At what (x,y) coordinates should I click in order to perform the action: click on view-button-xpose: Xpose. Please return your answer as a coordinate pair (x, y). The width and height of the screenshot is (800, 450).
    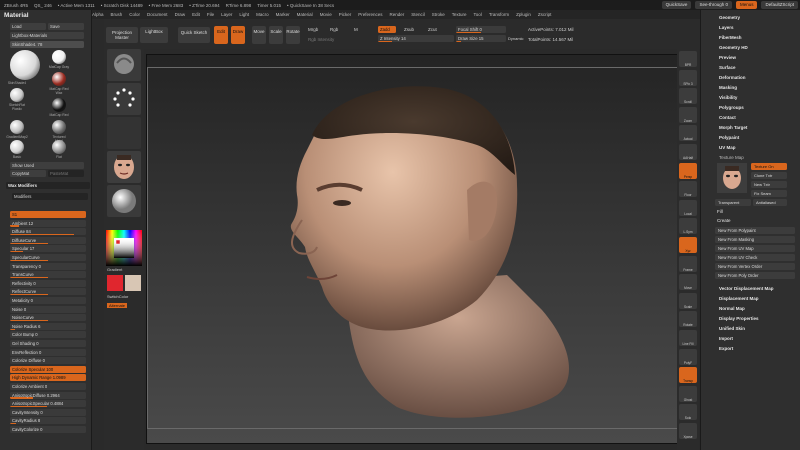
    Looking at the image, I should click on (688, 431).